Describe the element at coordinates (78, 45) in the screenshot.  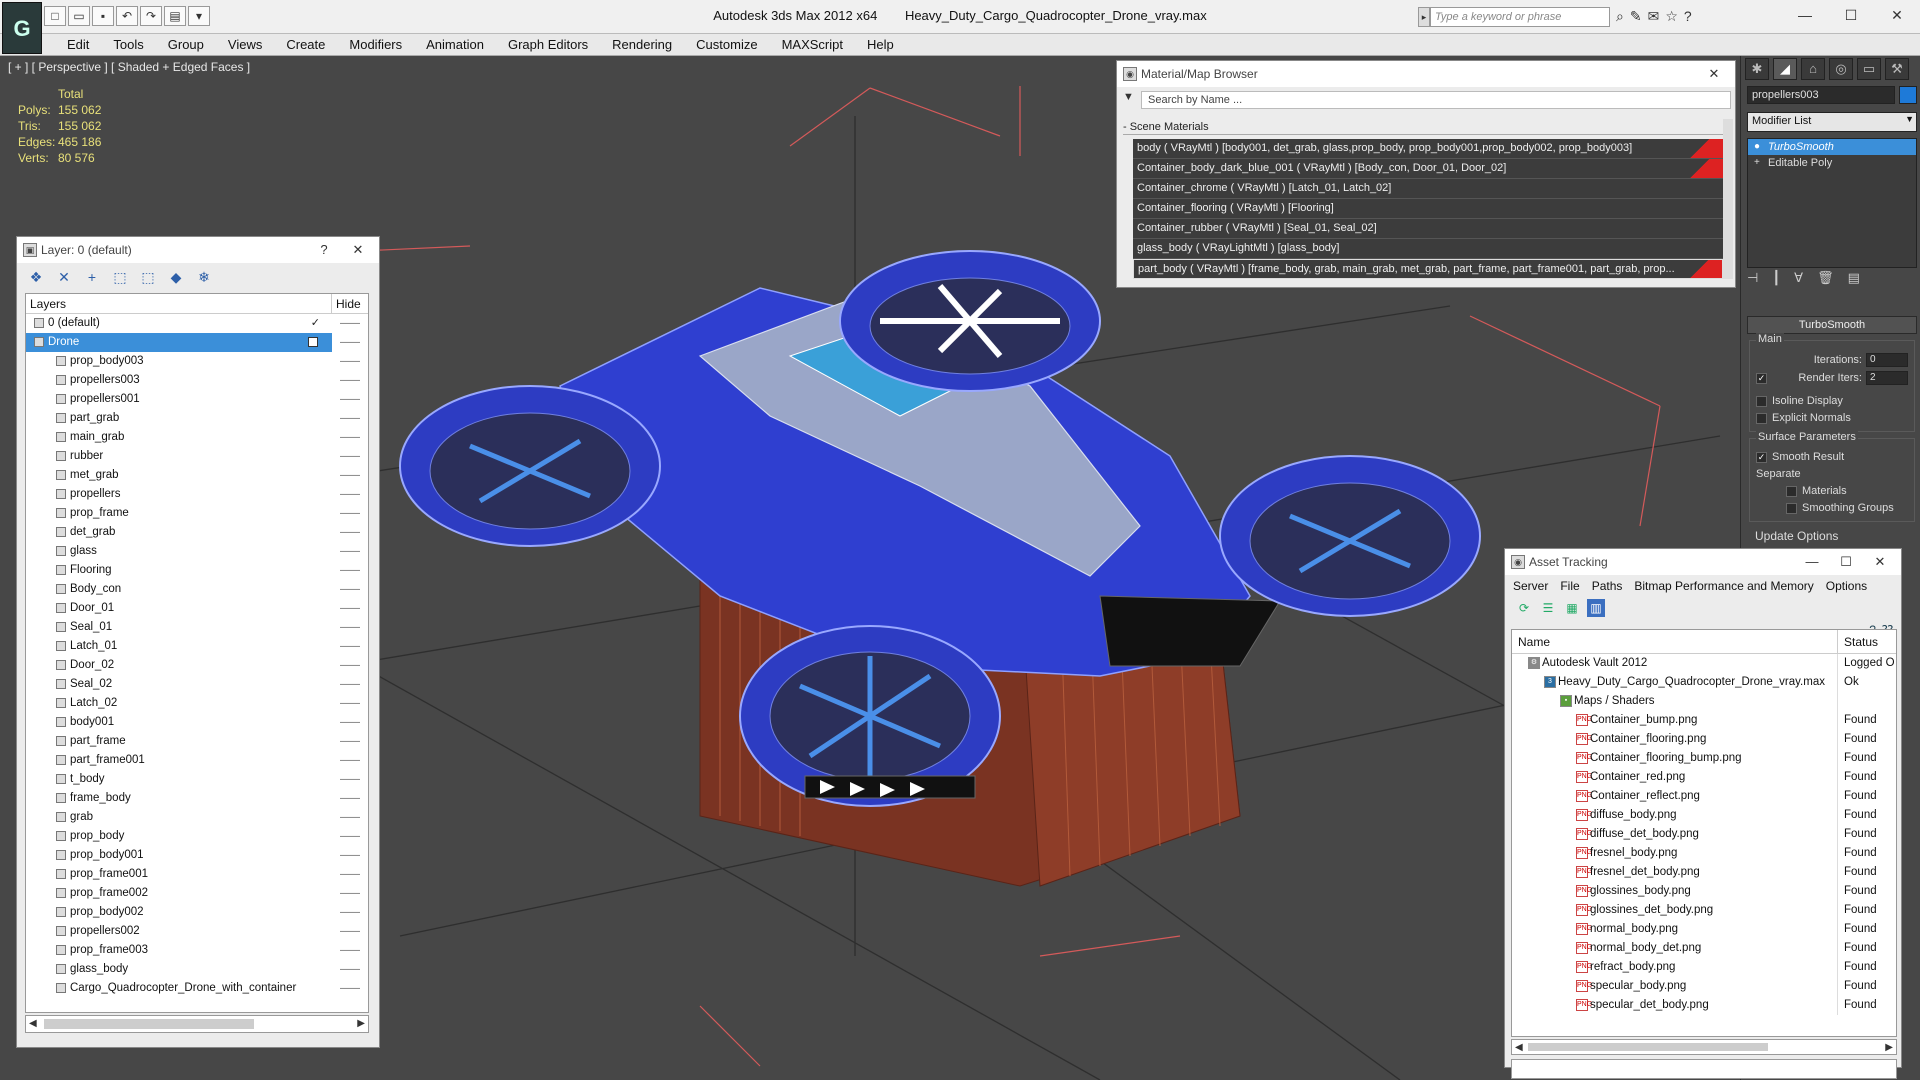
I see `menu-edit: Edit` at that location.